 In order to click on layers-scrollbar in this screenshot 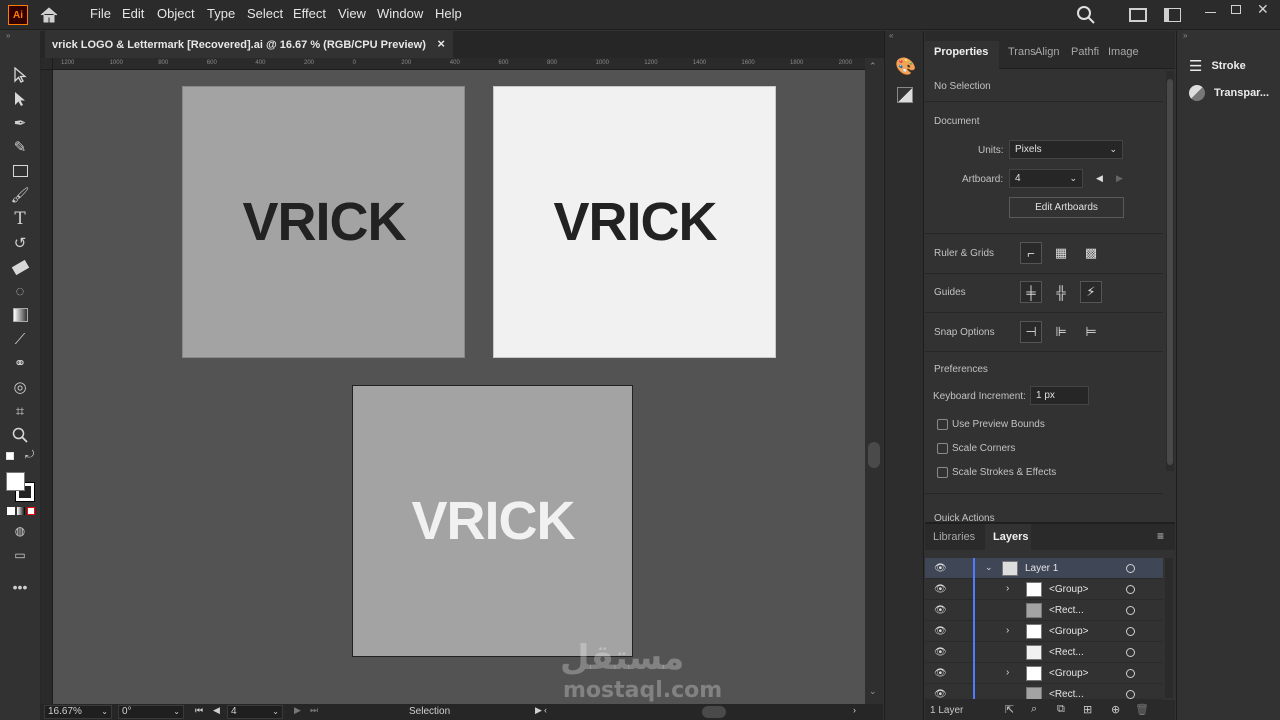, I will do `click(1169, 628)`.